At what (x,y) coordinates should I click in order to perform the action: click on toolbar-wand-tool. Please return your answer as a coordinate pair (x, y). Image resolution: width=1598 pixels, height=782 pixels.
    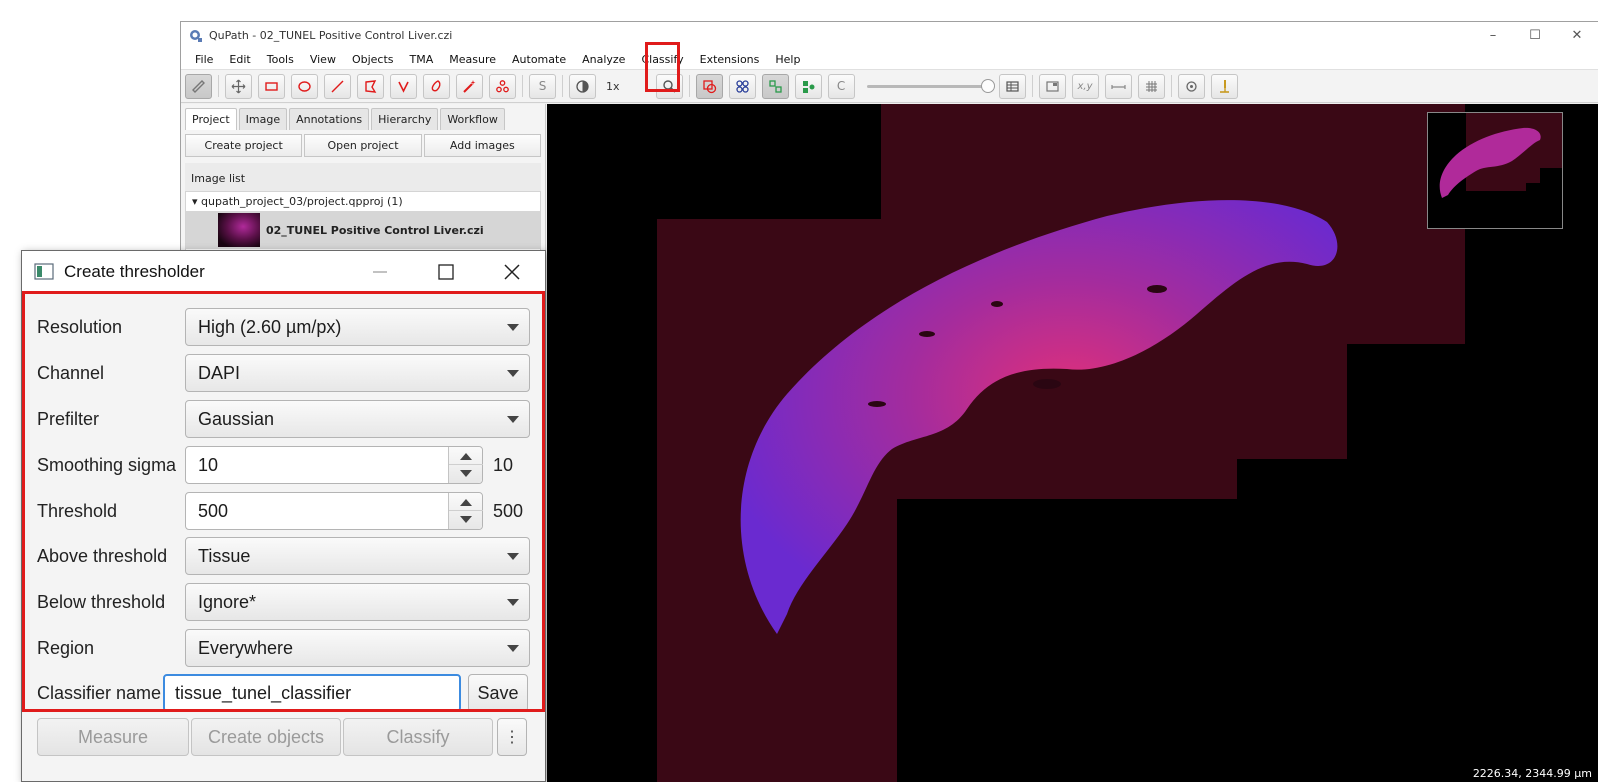
    Looking at the image, I should click on (469, 86).